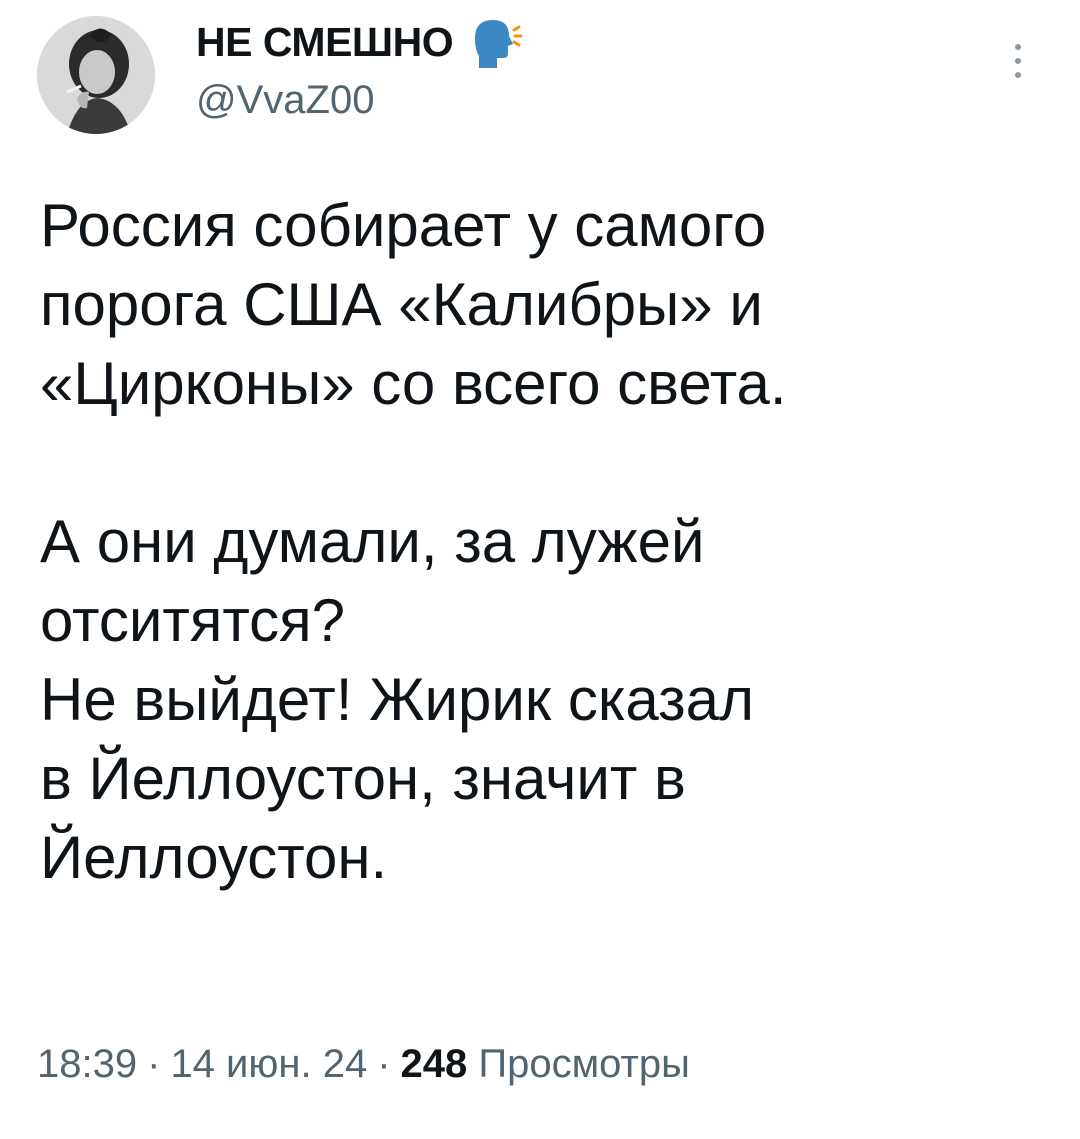 The image size is (1080, 1139). I want to click on views-label: Просмотры, so click(583, 1064).